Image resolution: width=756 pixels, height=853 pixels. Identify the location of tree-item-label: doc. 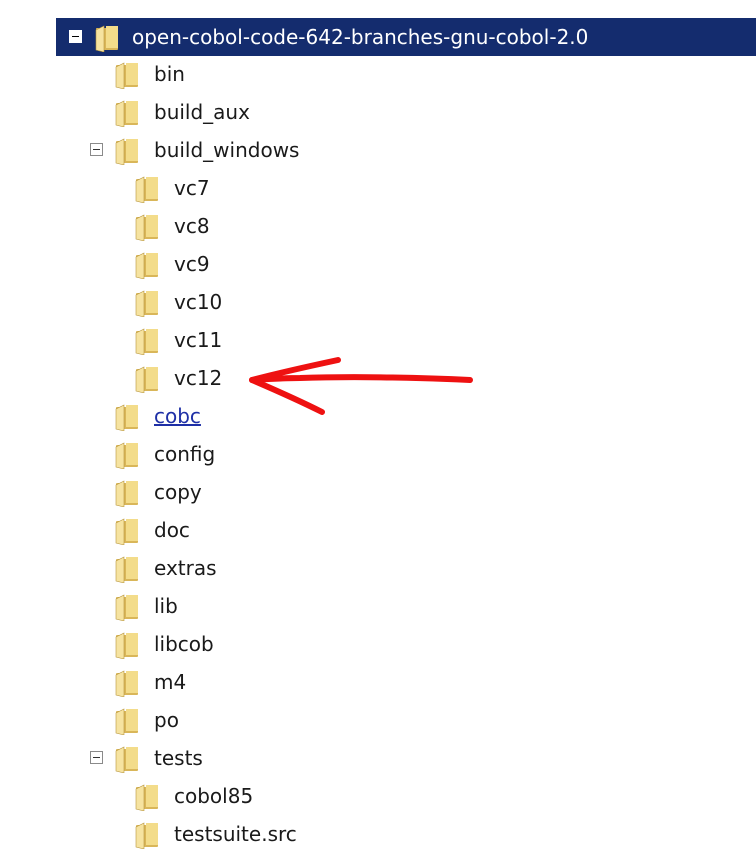
(172, 530).